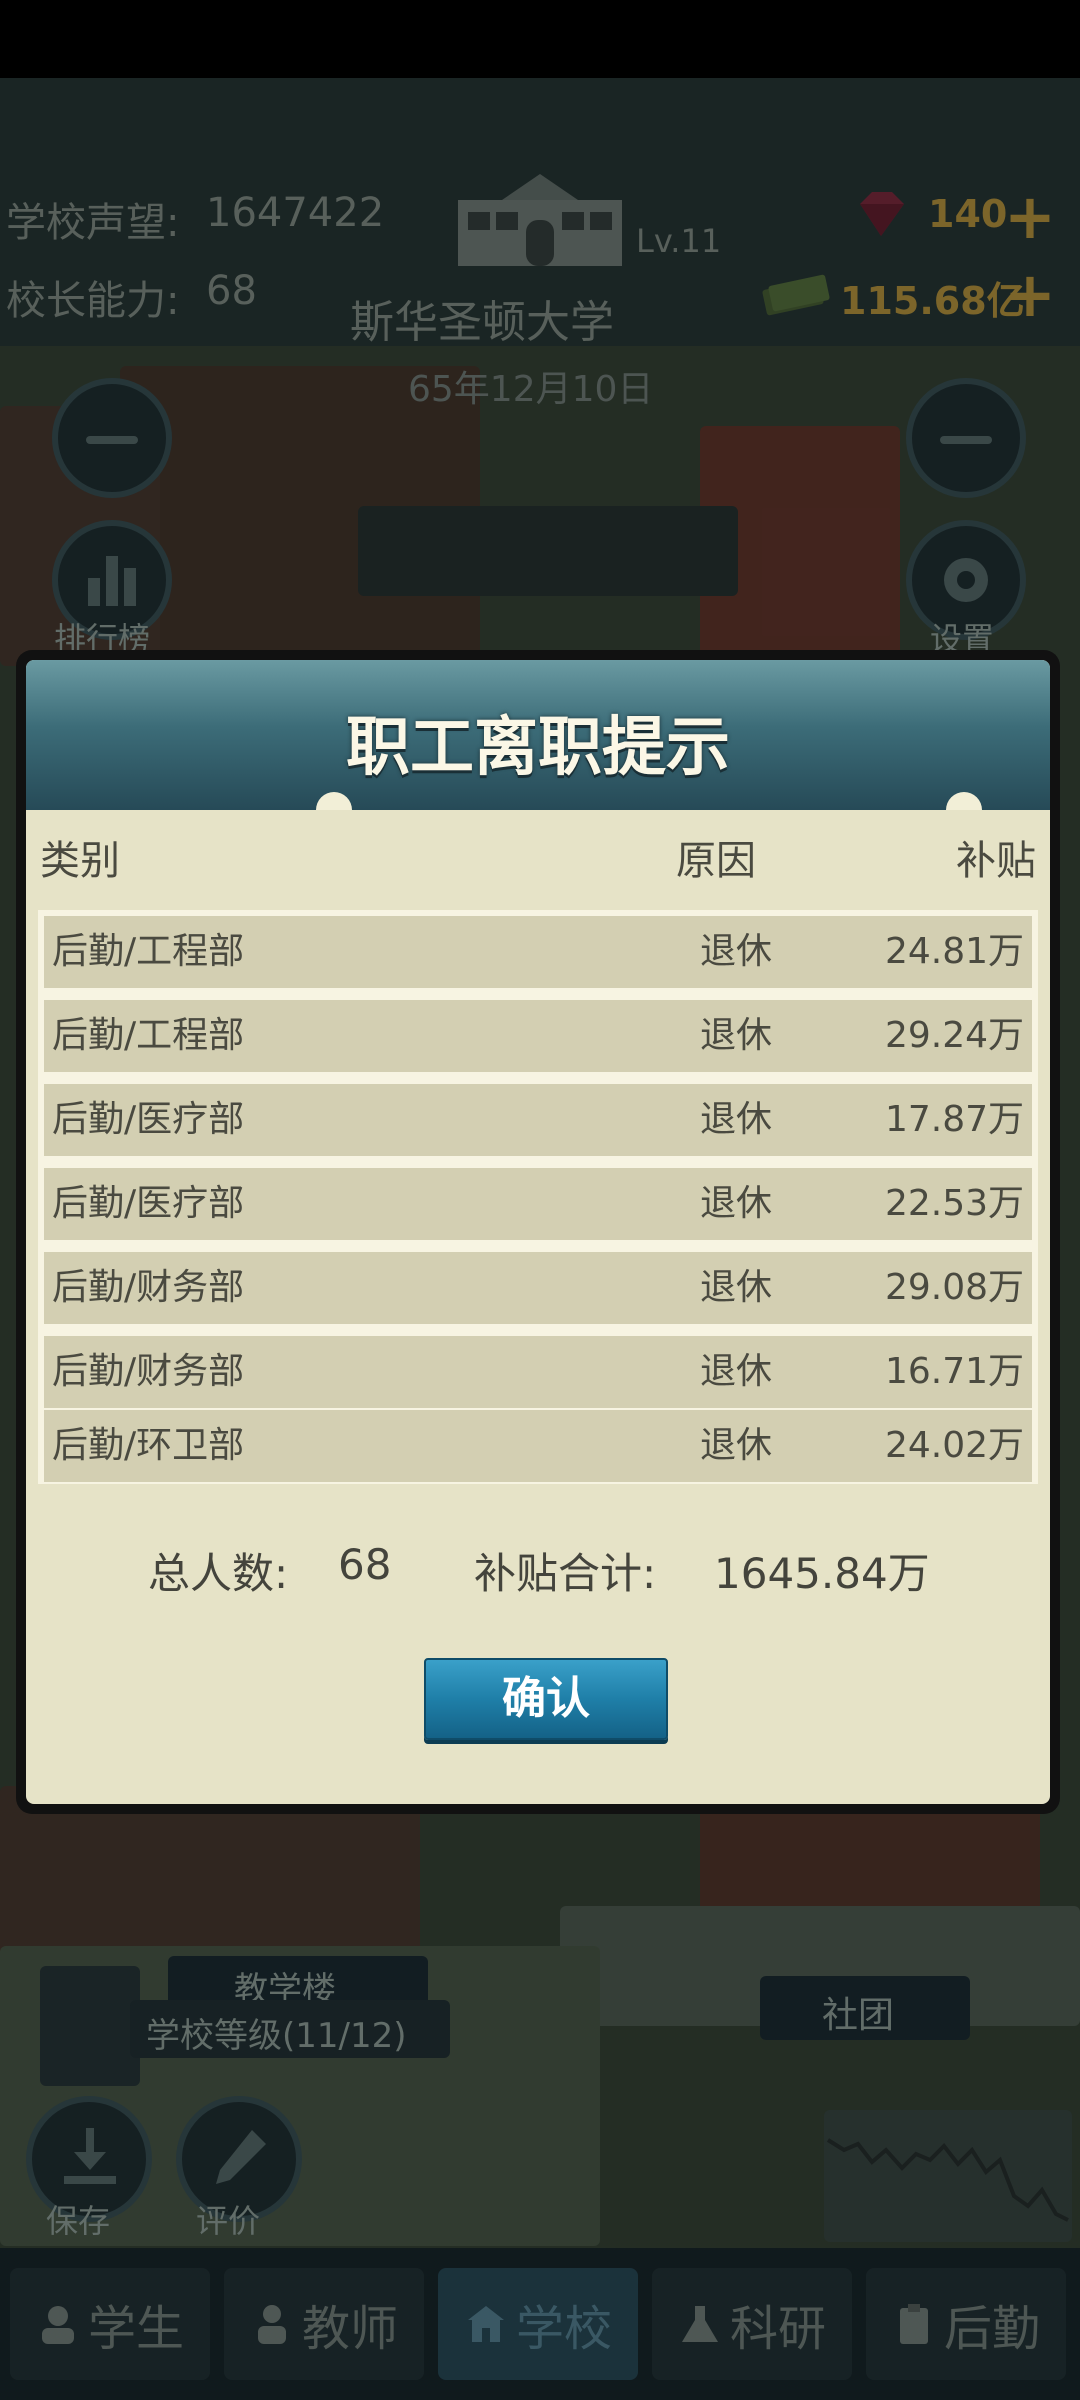  Describe the element at coordinates (954, 951) in the screenshot. I see `row-subsidy: 24.81万` at that location.